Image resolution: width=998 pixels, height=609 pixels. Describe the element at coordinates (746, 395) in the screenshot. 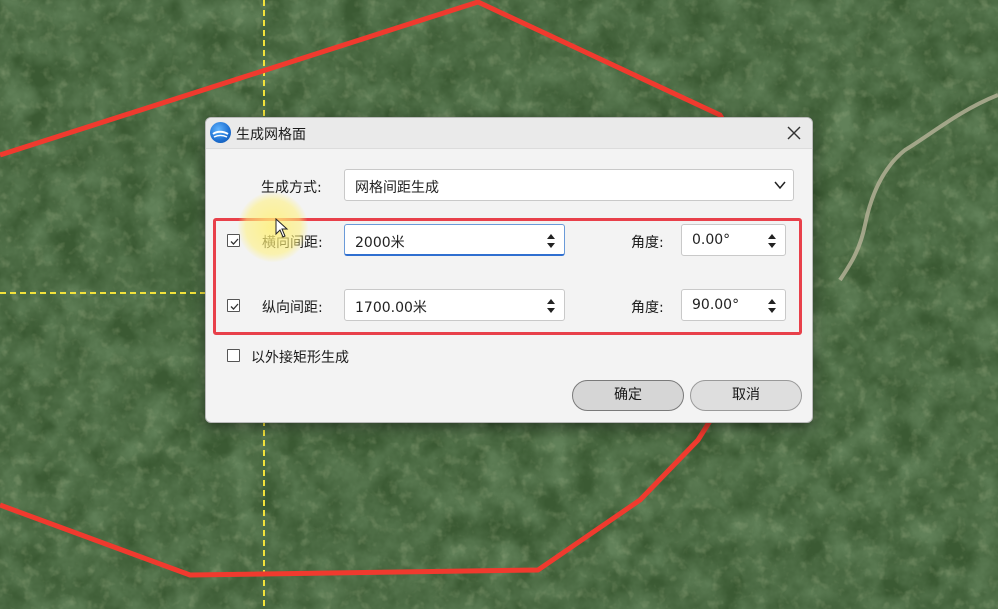

I see `cancel-button: 取消` at that location.